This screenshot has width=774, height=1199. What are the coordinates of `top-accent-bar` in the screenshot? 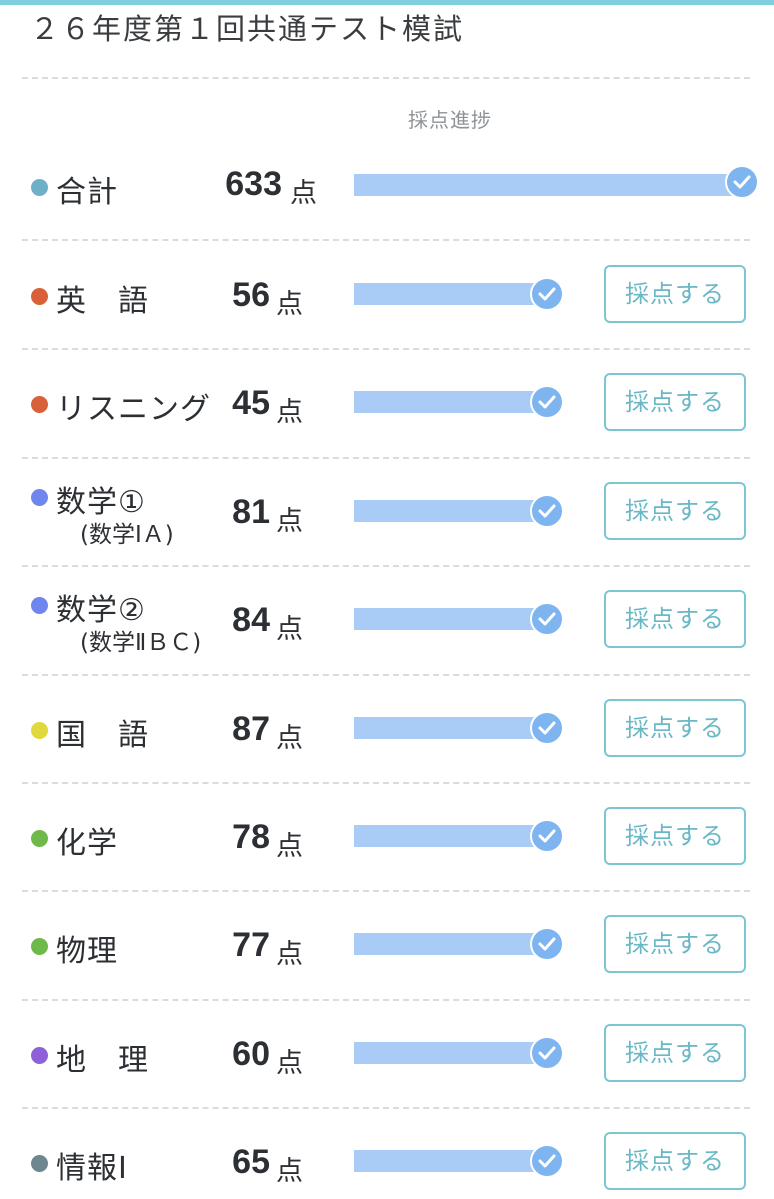 It's located at (387, 2).